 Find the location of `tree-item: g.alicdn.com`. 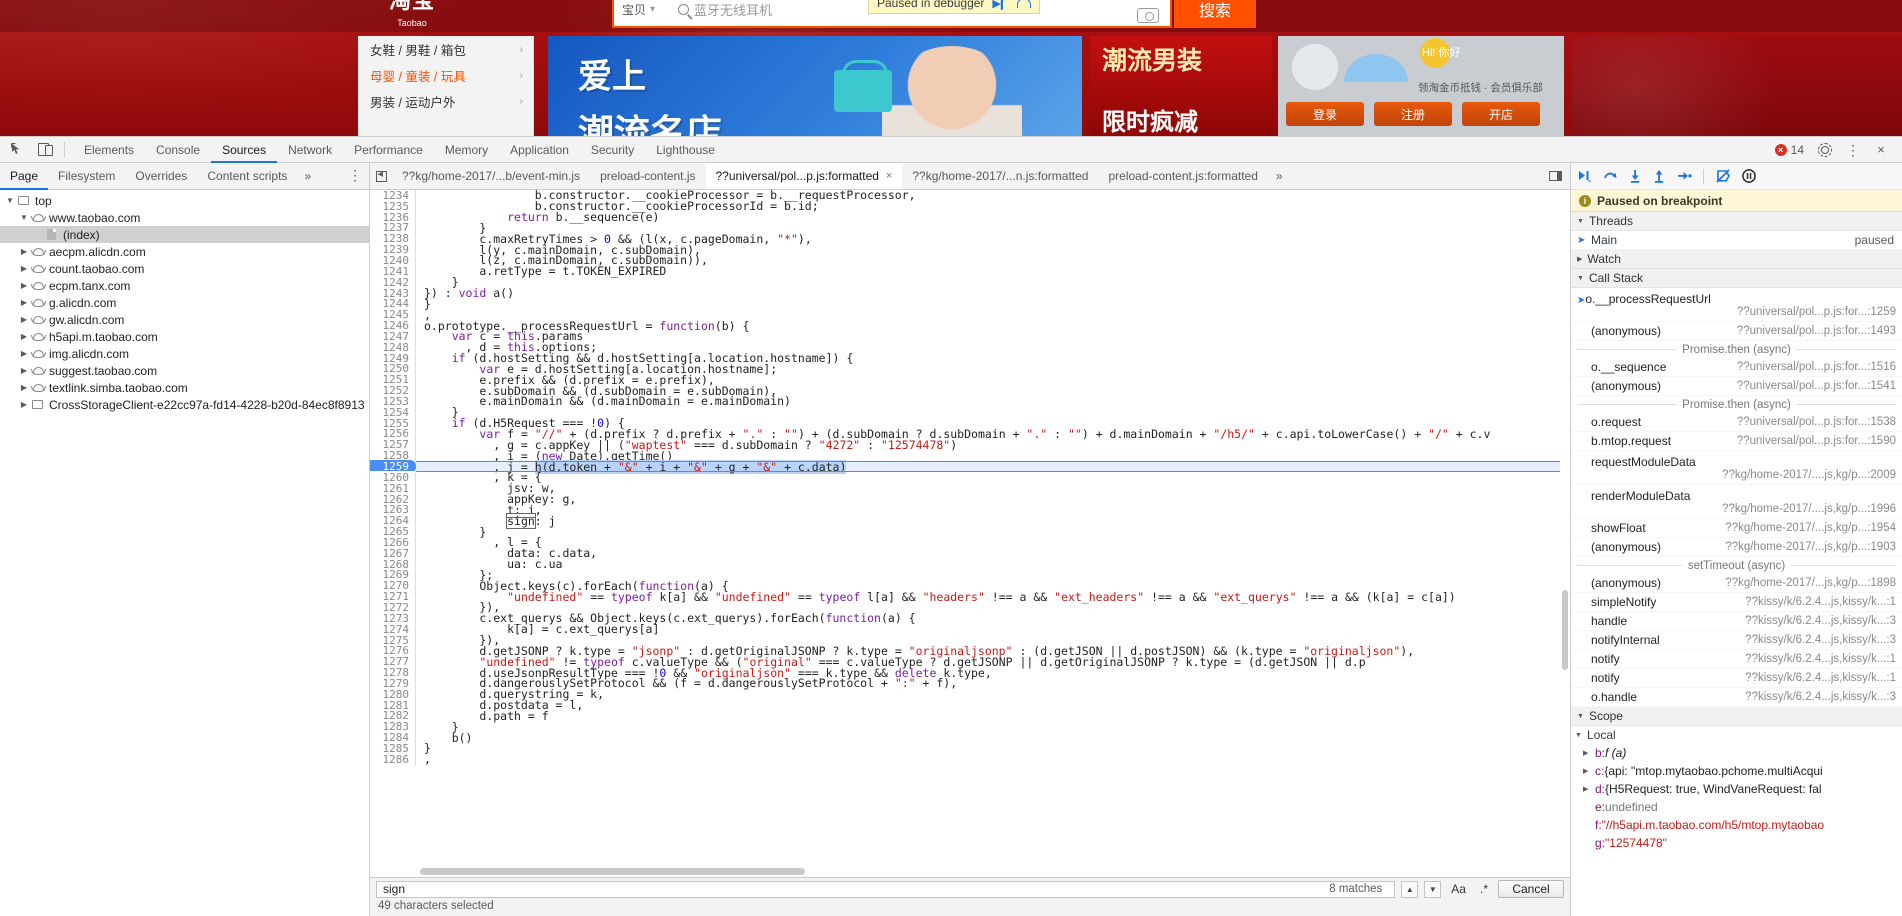

tree-item: g.alicdn.com is located at coordinates (184, 302).